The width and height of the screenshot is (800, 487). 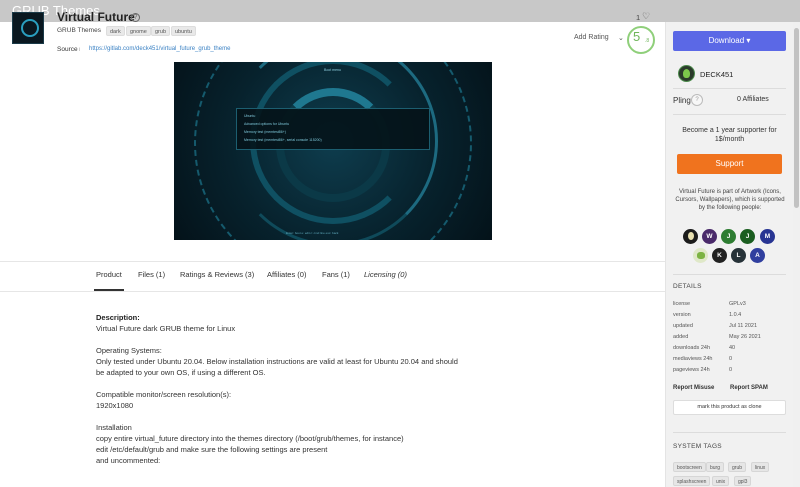 I want to click on support-button: Support, so click(x=729, y=164).